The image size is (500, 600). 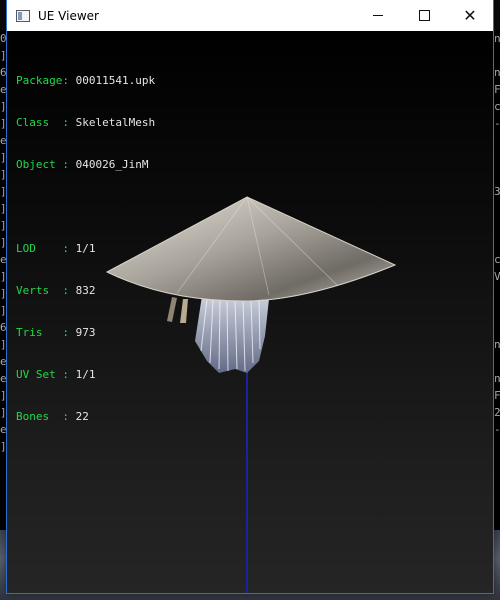 I want to click on background-console-right: n nFc- 3 cV n nF2-, so click(x=496, y=315).